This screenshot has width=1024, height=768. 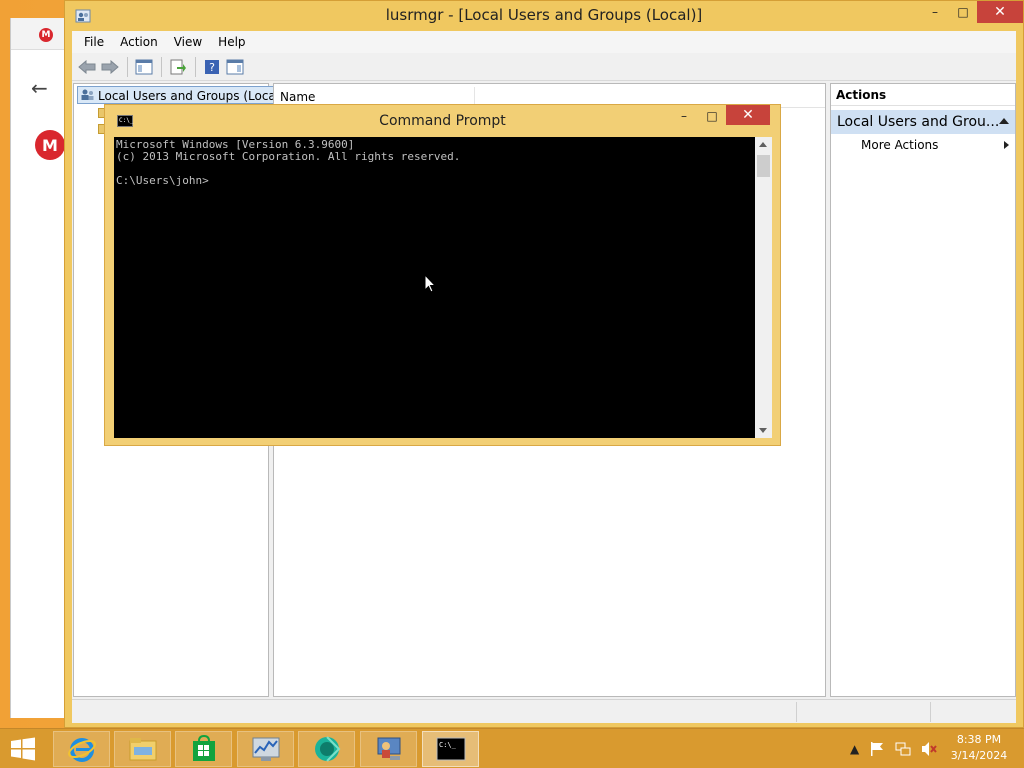 I want to click on volume-muted-icon, so click(x=929, y=749).